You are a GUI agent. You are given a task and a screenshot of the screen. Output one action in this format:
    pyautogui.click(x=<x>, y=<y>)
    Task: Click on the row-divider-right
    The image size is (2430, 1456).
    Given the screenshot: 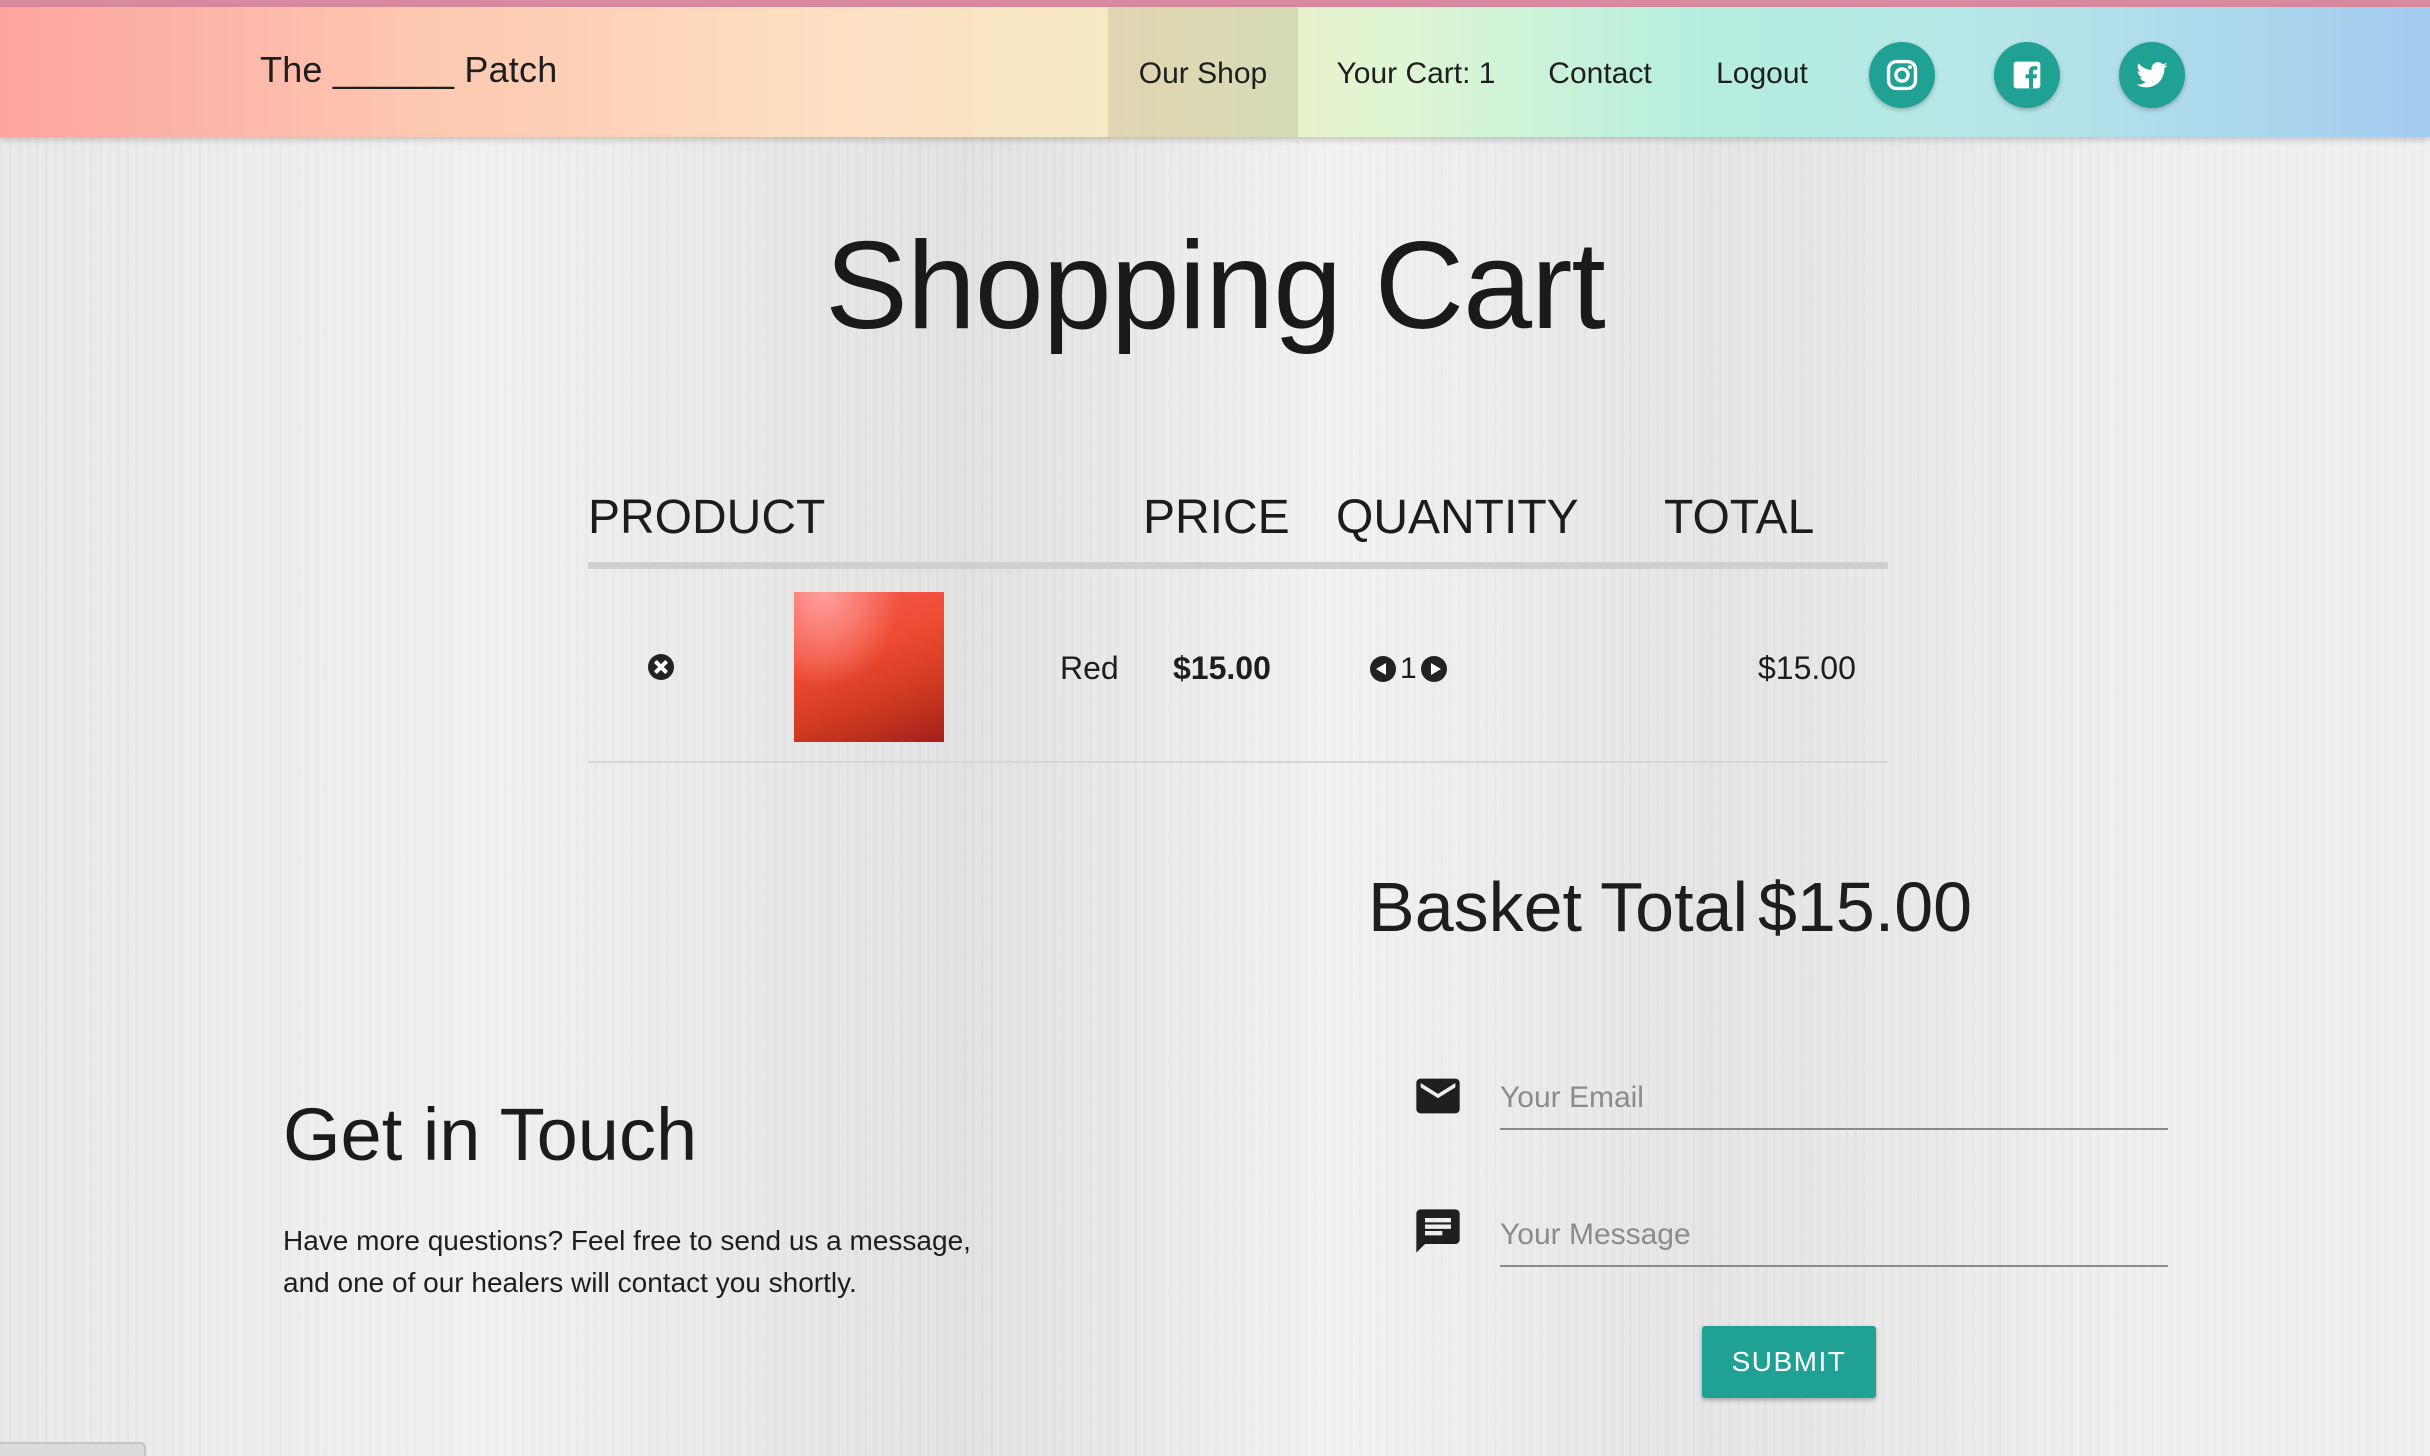 What is the action you would take?
    pyautogui.click(x=1531, y=762)
    